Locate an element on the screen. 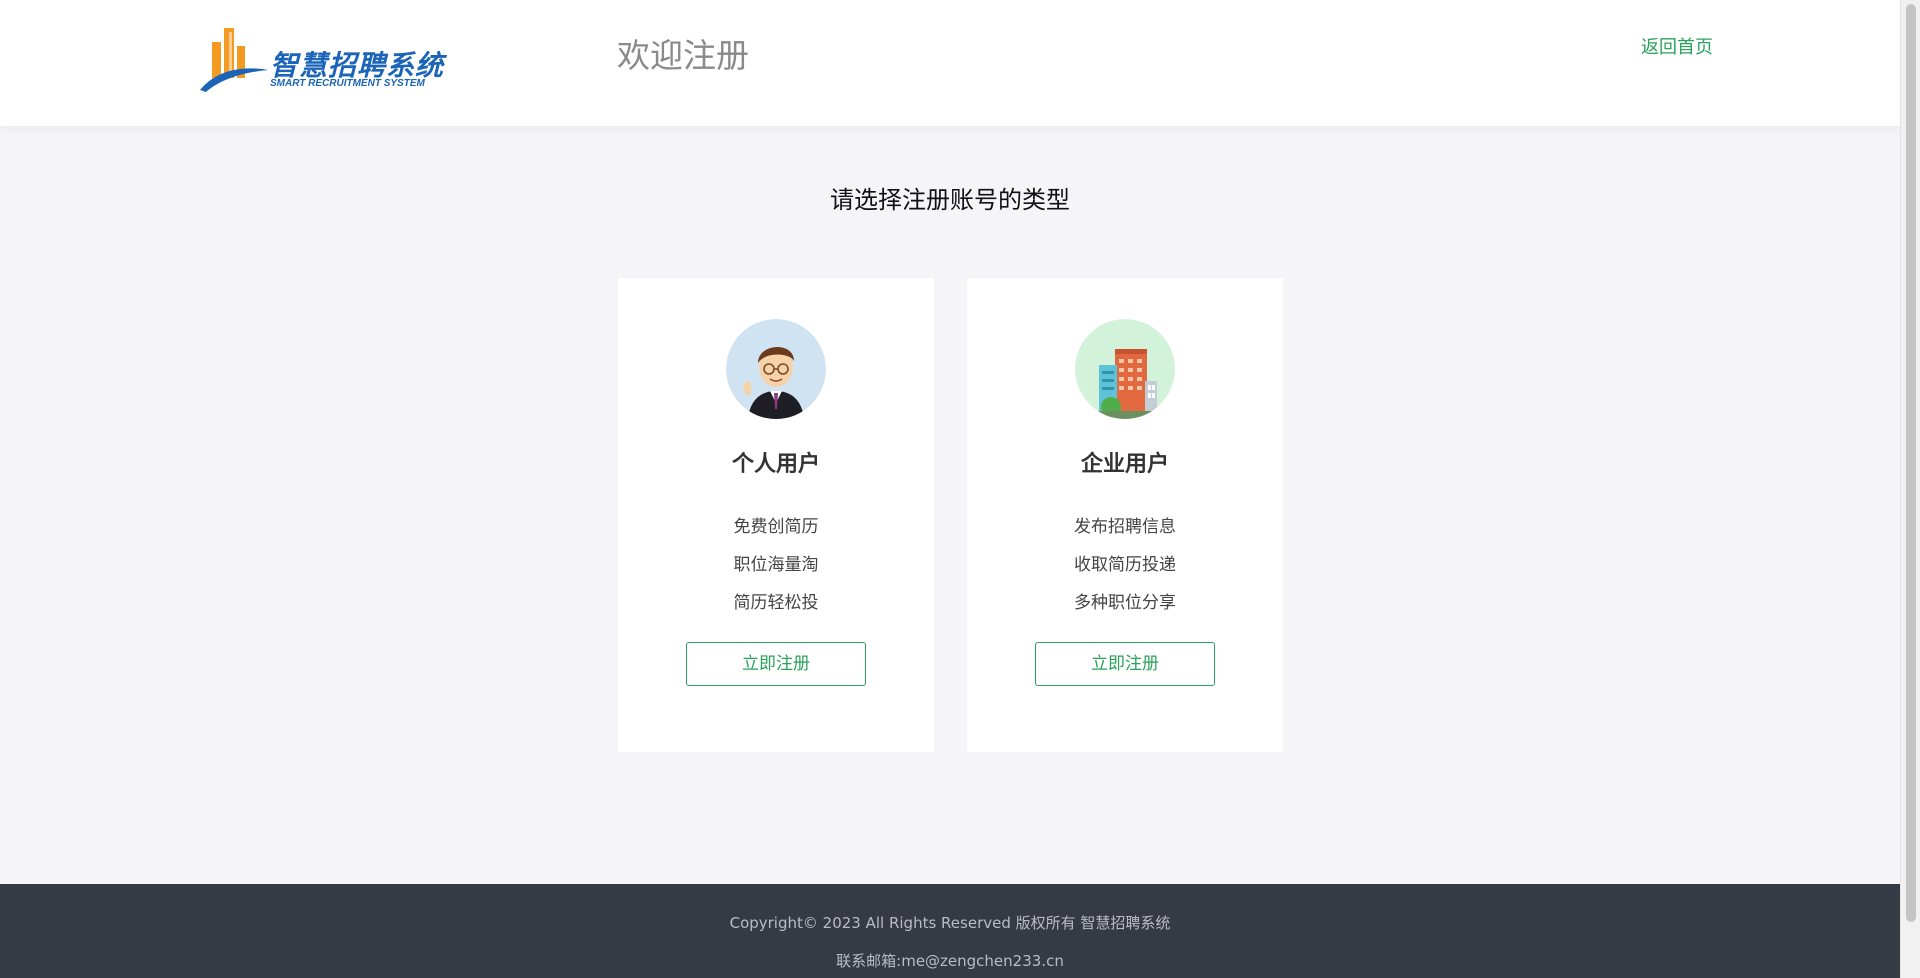 Image resolution: width=1920 pixels, height=978 pixels. logo-text-en: SMART RECRUITMENT SYSTEM is located at coordinates (347, 83).